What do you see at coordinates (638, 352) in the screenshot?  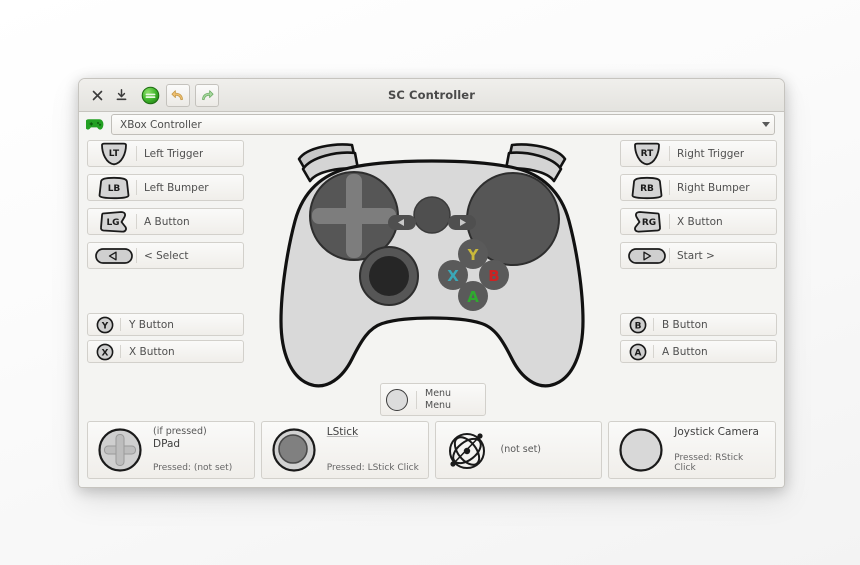 I see `a-button-icon: A` at bounding box center [638, 352].